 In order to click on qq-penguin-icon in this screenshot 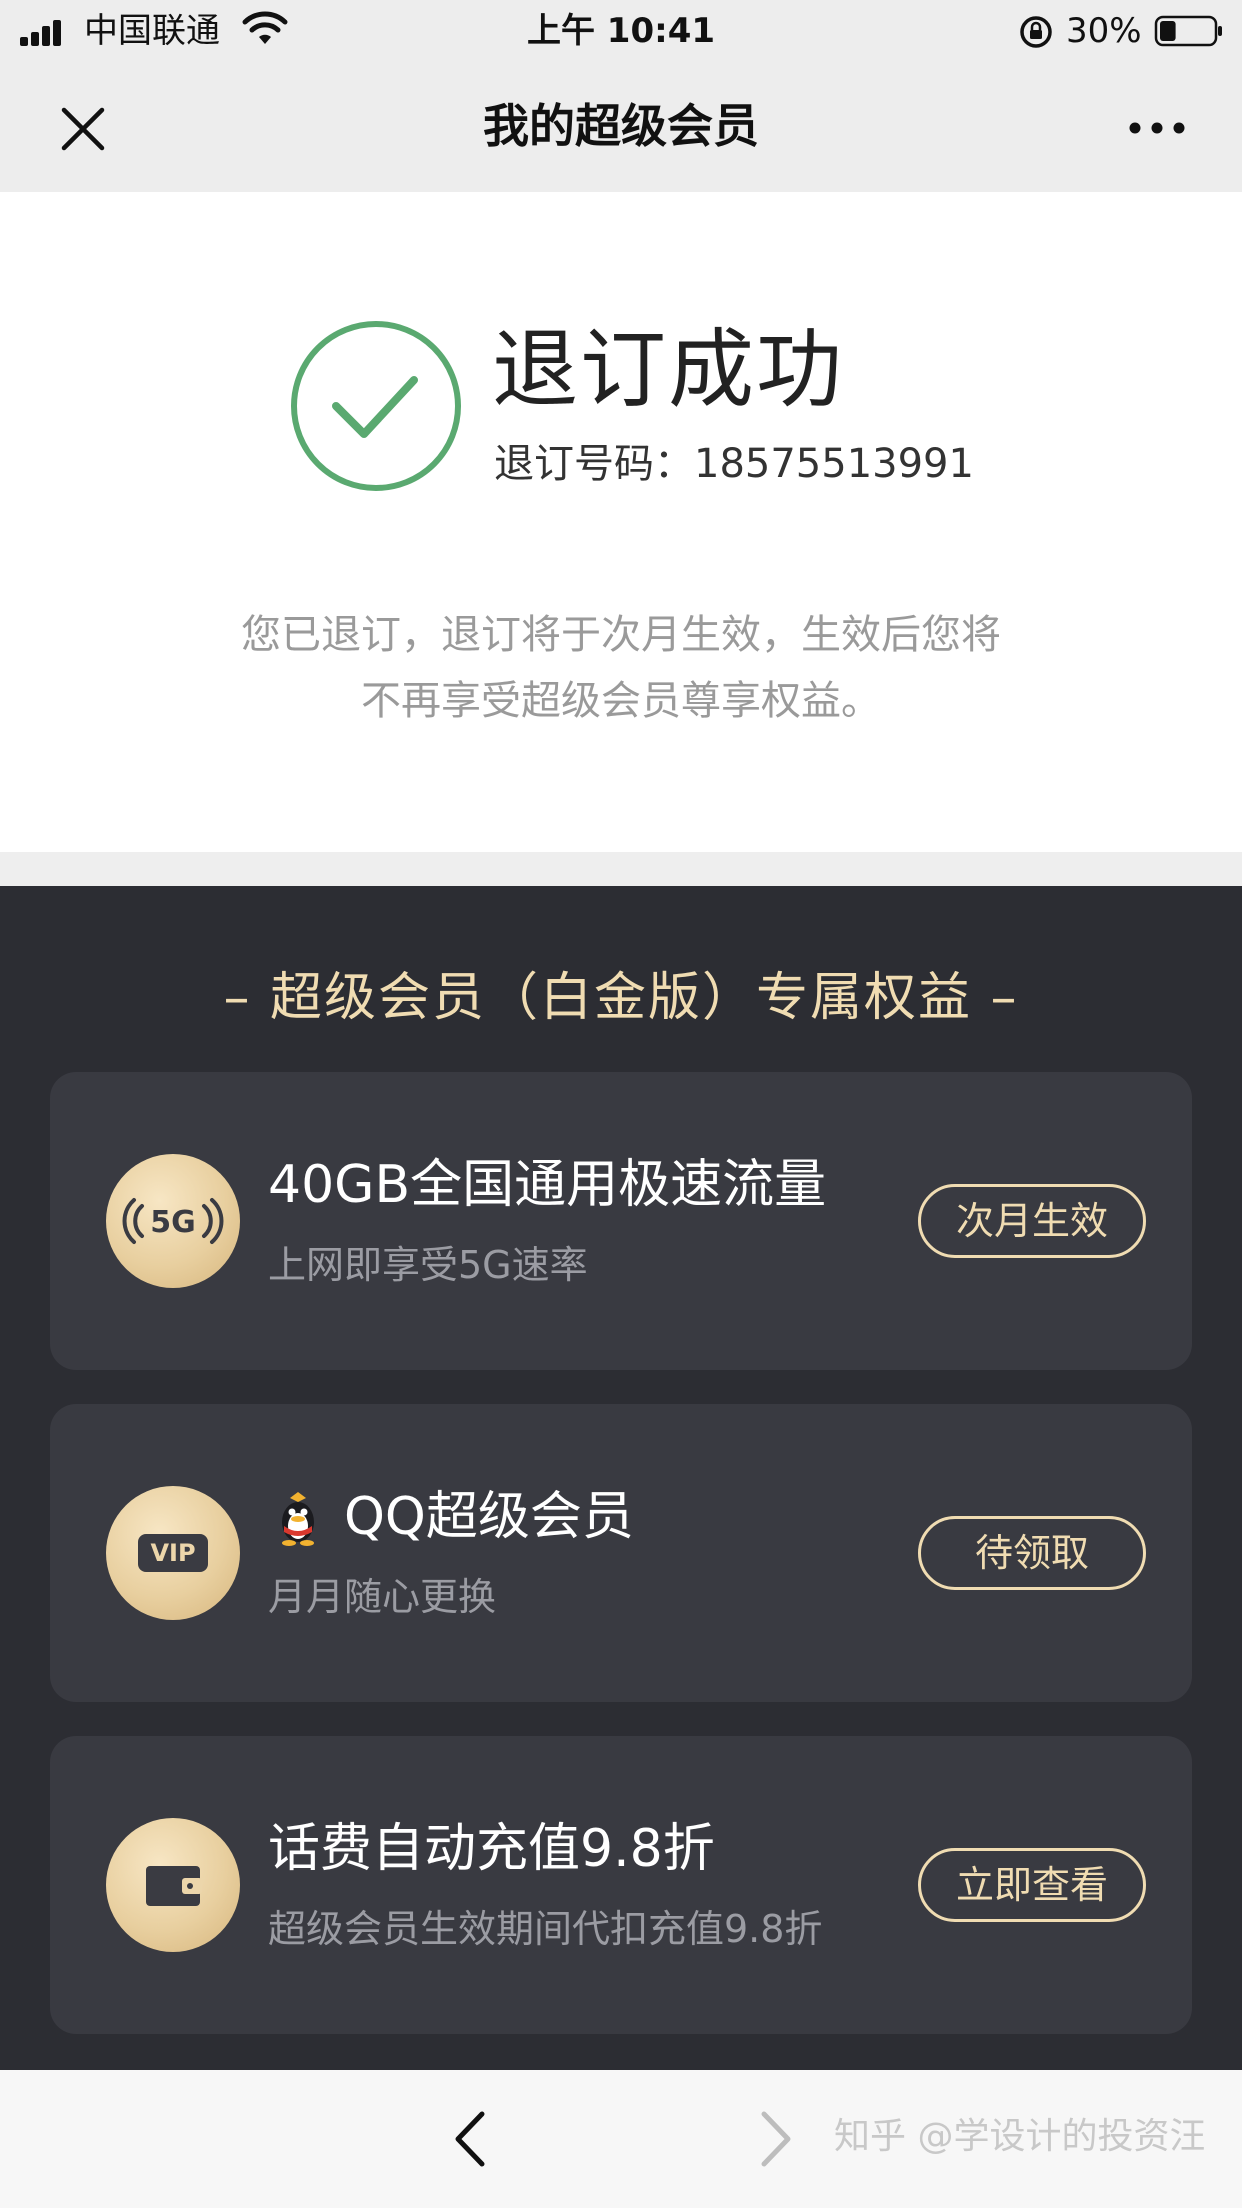, I will do `click(298, 1519)`.